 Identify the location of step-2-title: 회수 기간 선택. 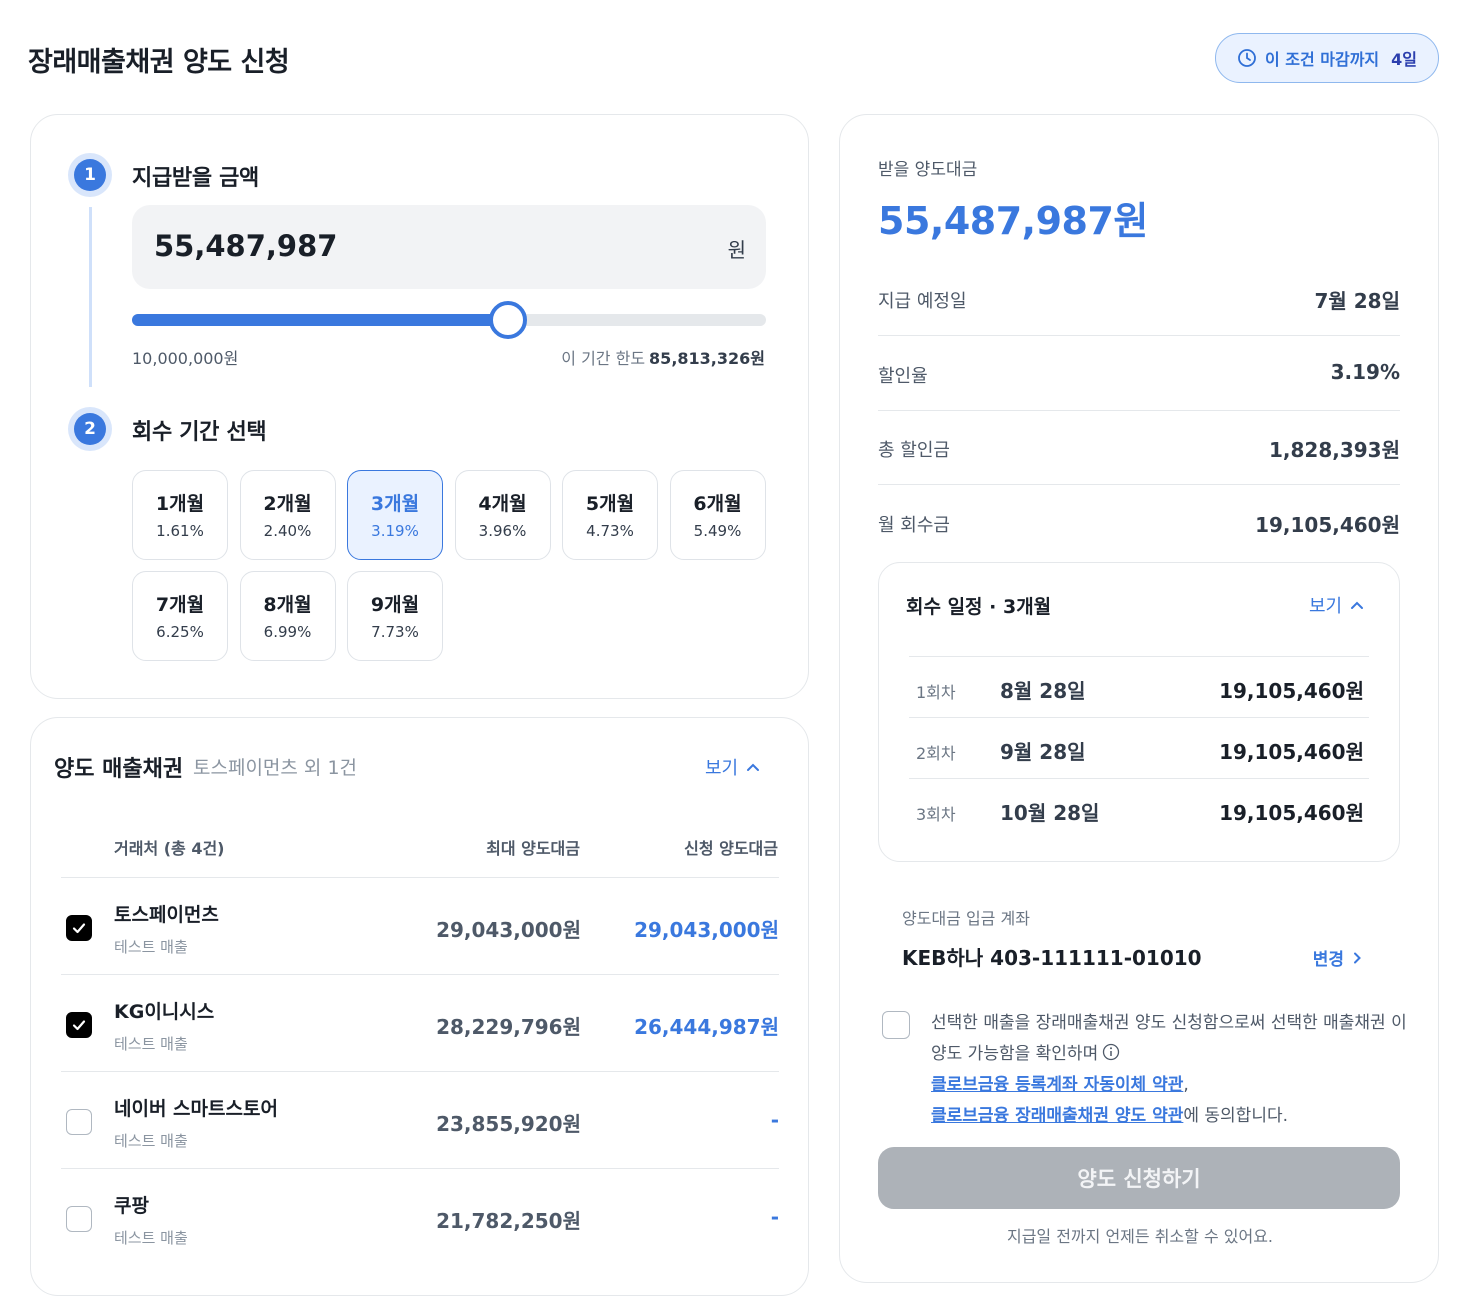
(199, 432).